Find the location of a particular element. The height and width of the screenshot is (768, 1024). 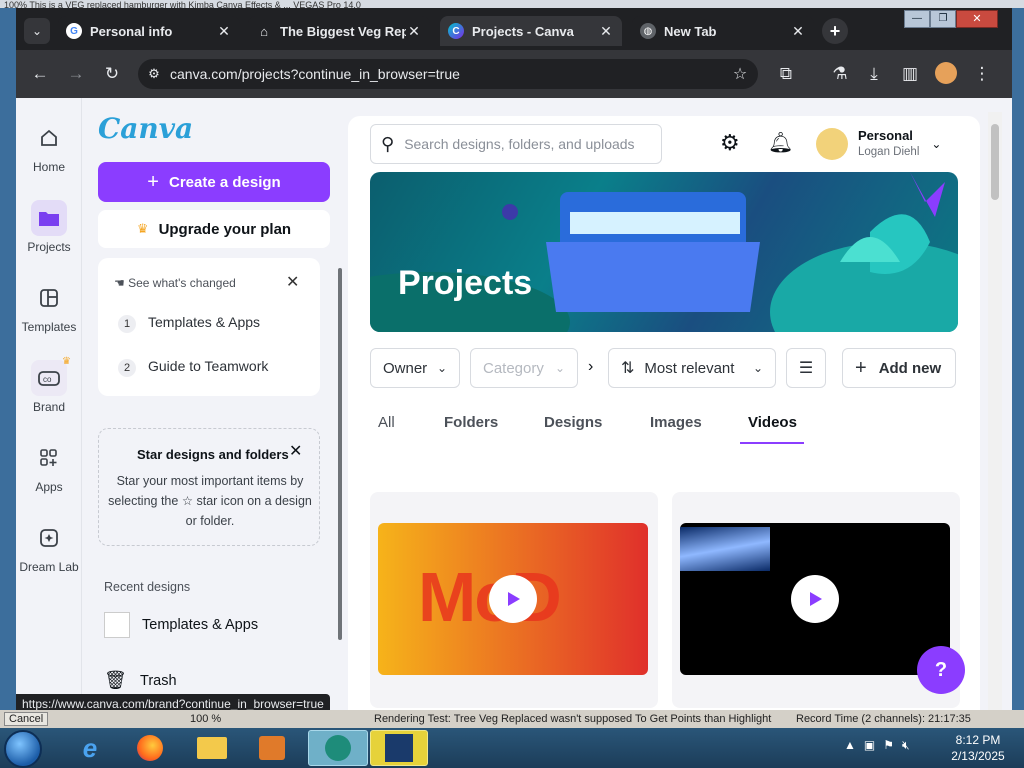

menu-icon: ⋮ is located at coordinates (982, 74).